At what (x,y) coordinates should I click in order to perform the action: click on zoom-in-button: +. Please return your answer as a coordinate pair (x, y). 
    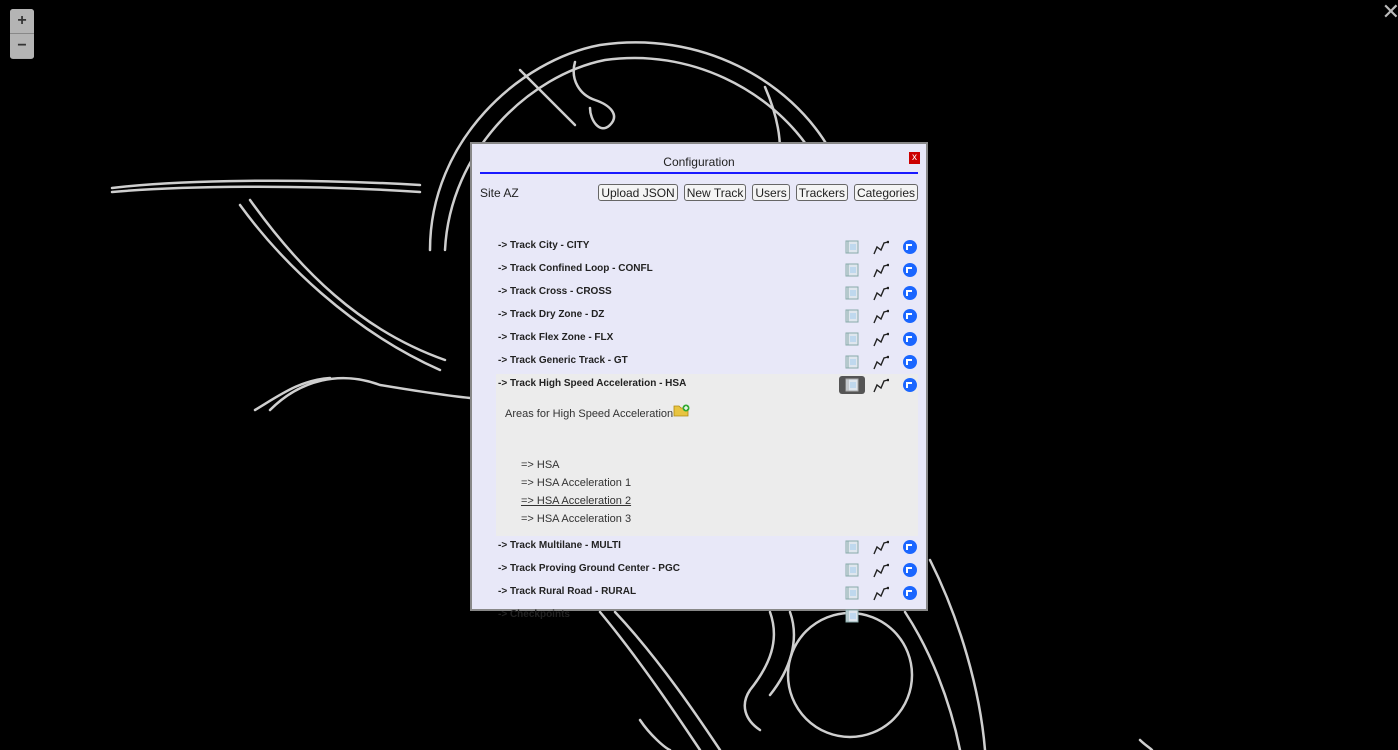
    Looking at the image, I should click on (22, 21).